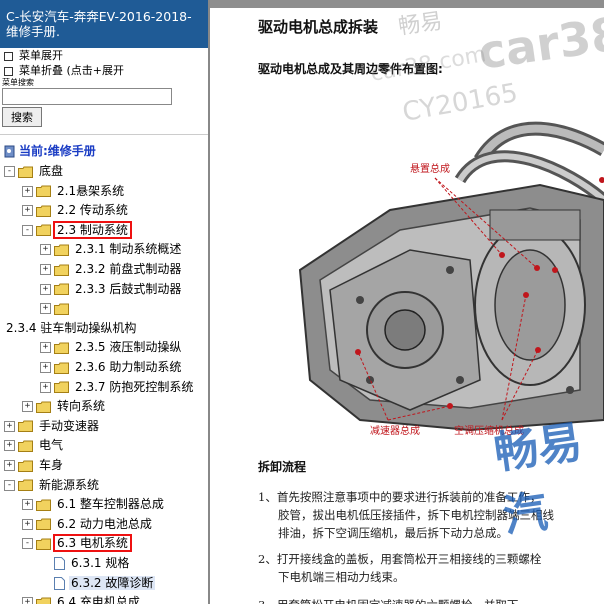 This screenshot has height=604, width=604. What do you see at coordinates (61, 563) in the screenshot?
I see `document-icon` at bounding box center [61, 563].